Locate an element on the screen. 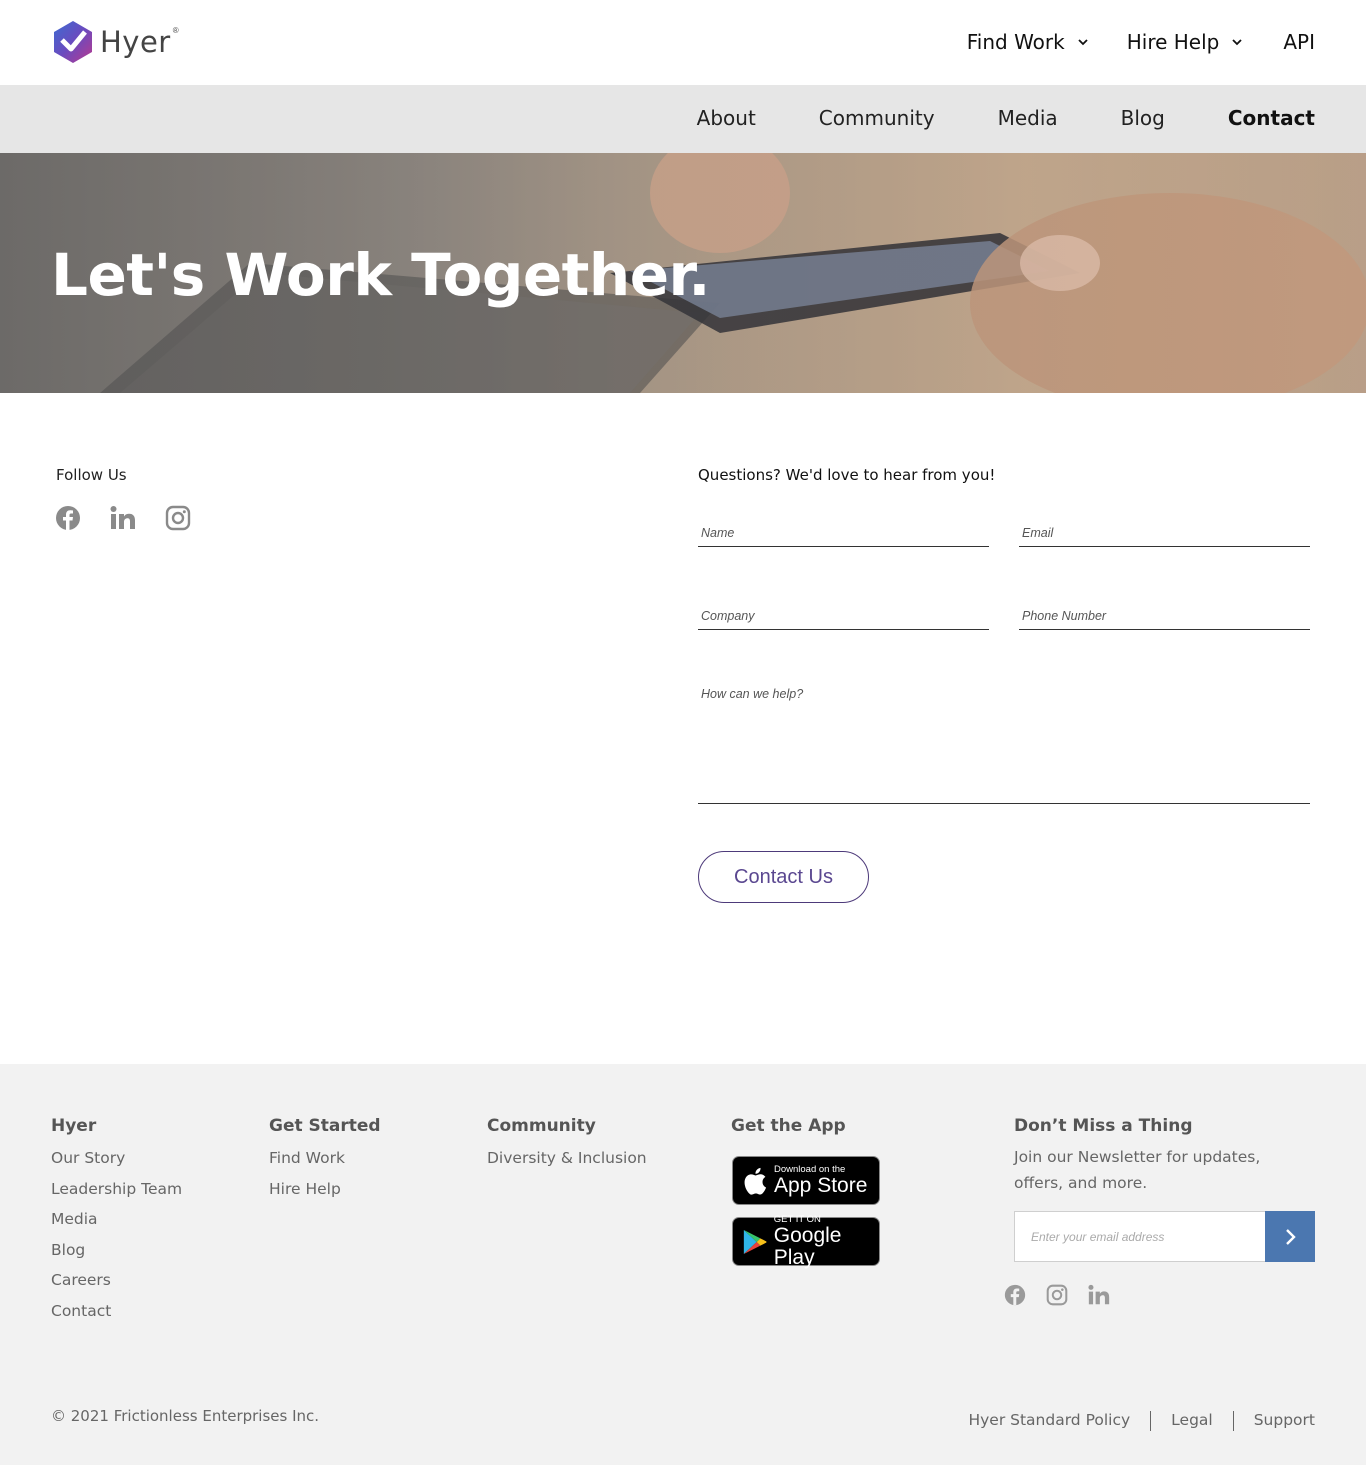 The width and height of the screenshot is (1366, 1465). footer-link-blog: Blog is located at coordinates (116, 1255).